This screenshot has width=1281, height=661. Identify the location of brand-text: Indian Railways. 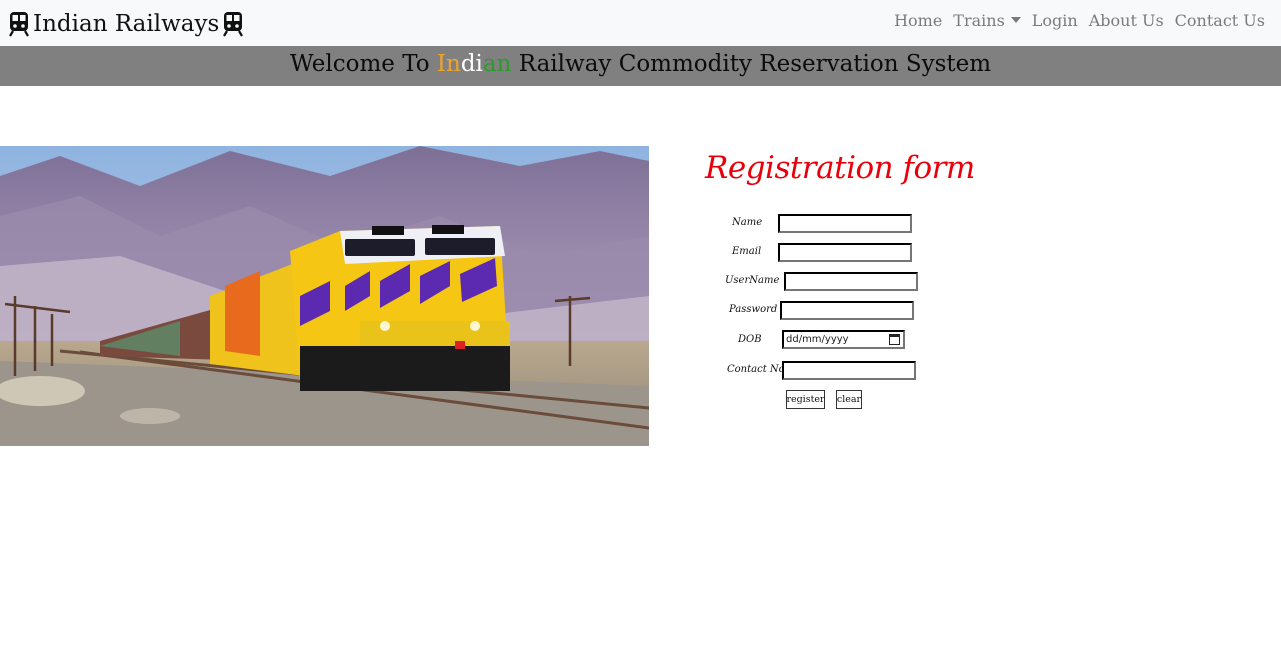
(126, 24).